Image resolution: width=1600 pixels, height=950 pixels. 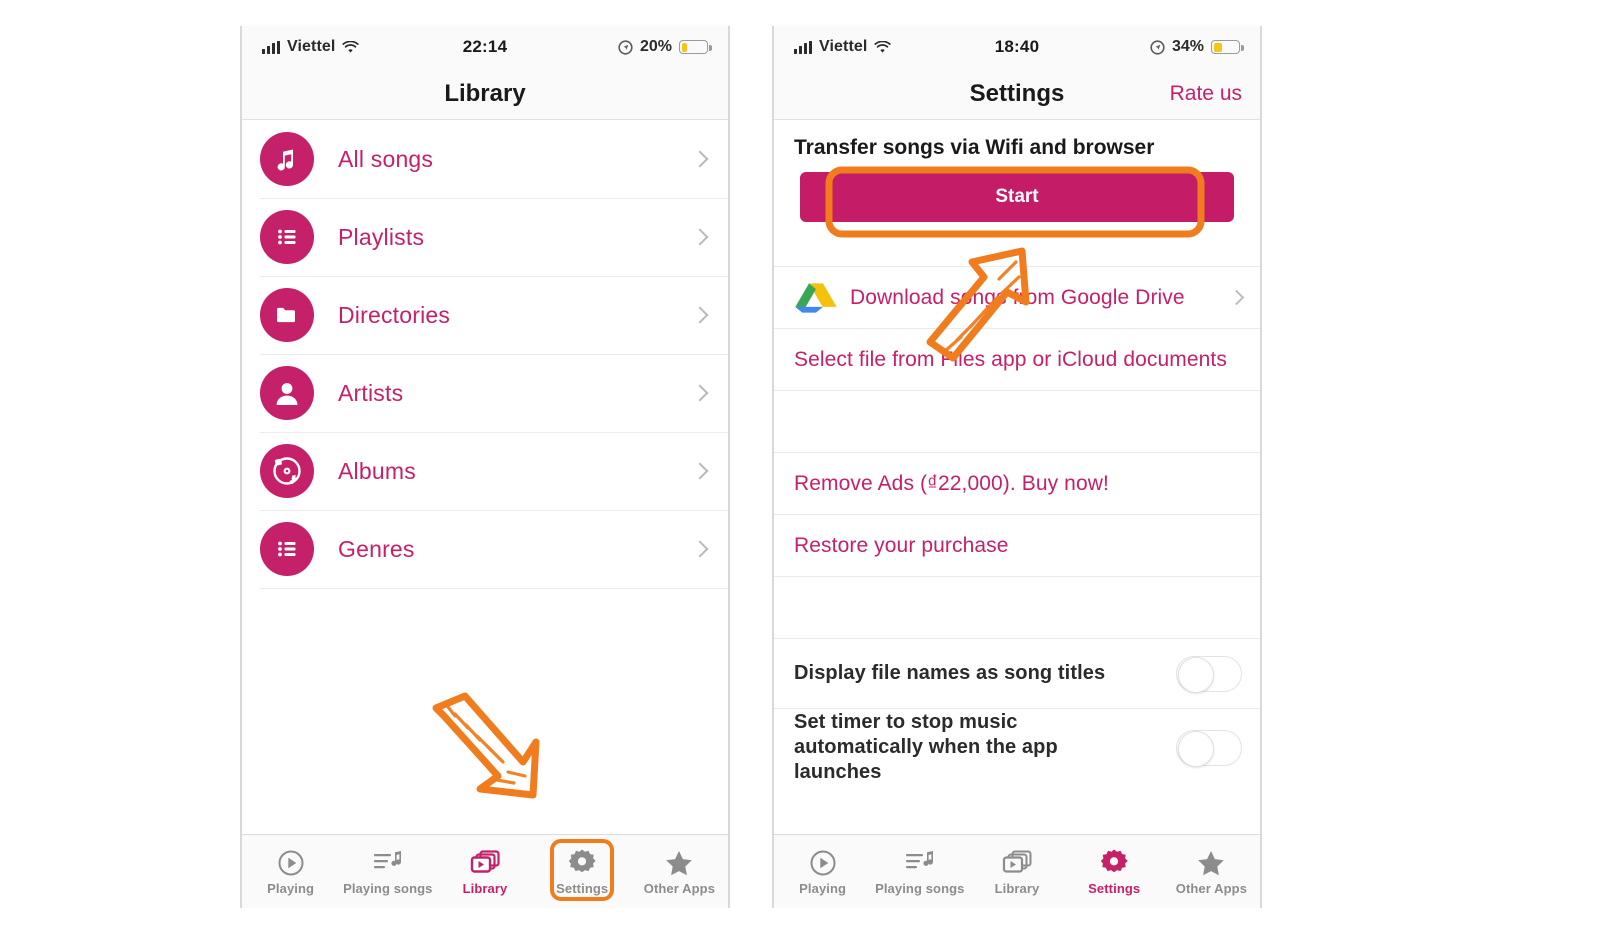 What do you see at coordinates (371, 392) in the screenshot?
I see `list-item-label: Artists` at bounding box center [371, 392].